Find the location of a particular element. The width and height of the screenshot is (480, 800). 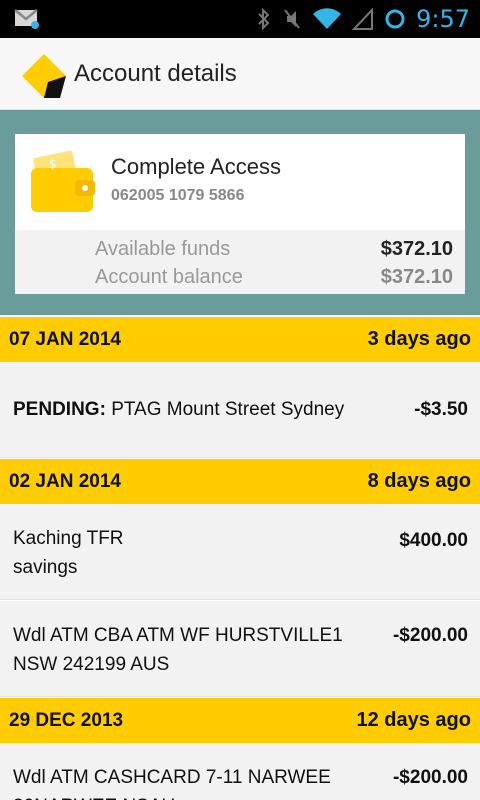

transaction-amount: -$3.50 is located at coordinates (441, 409).